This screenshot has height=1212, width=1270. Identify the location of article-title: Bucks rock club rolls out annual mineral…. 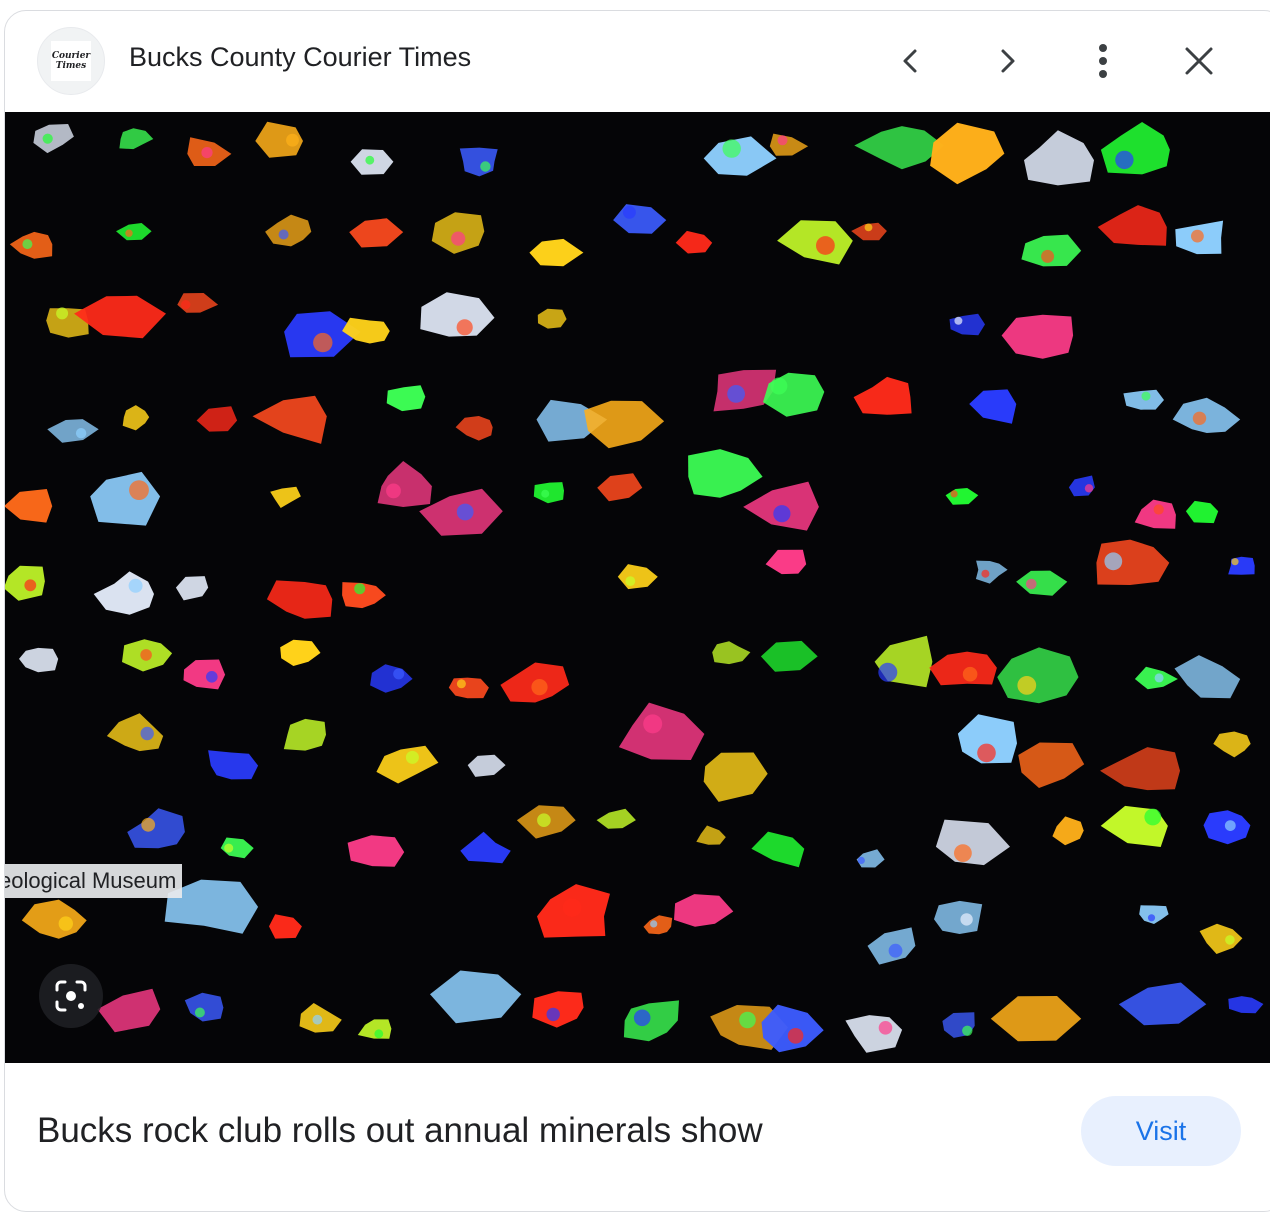
(400, 1131).